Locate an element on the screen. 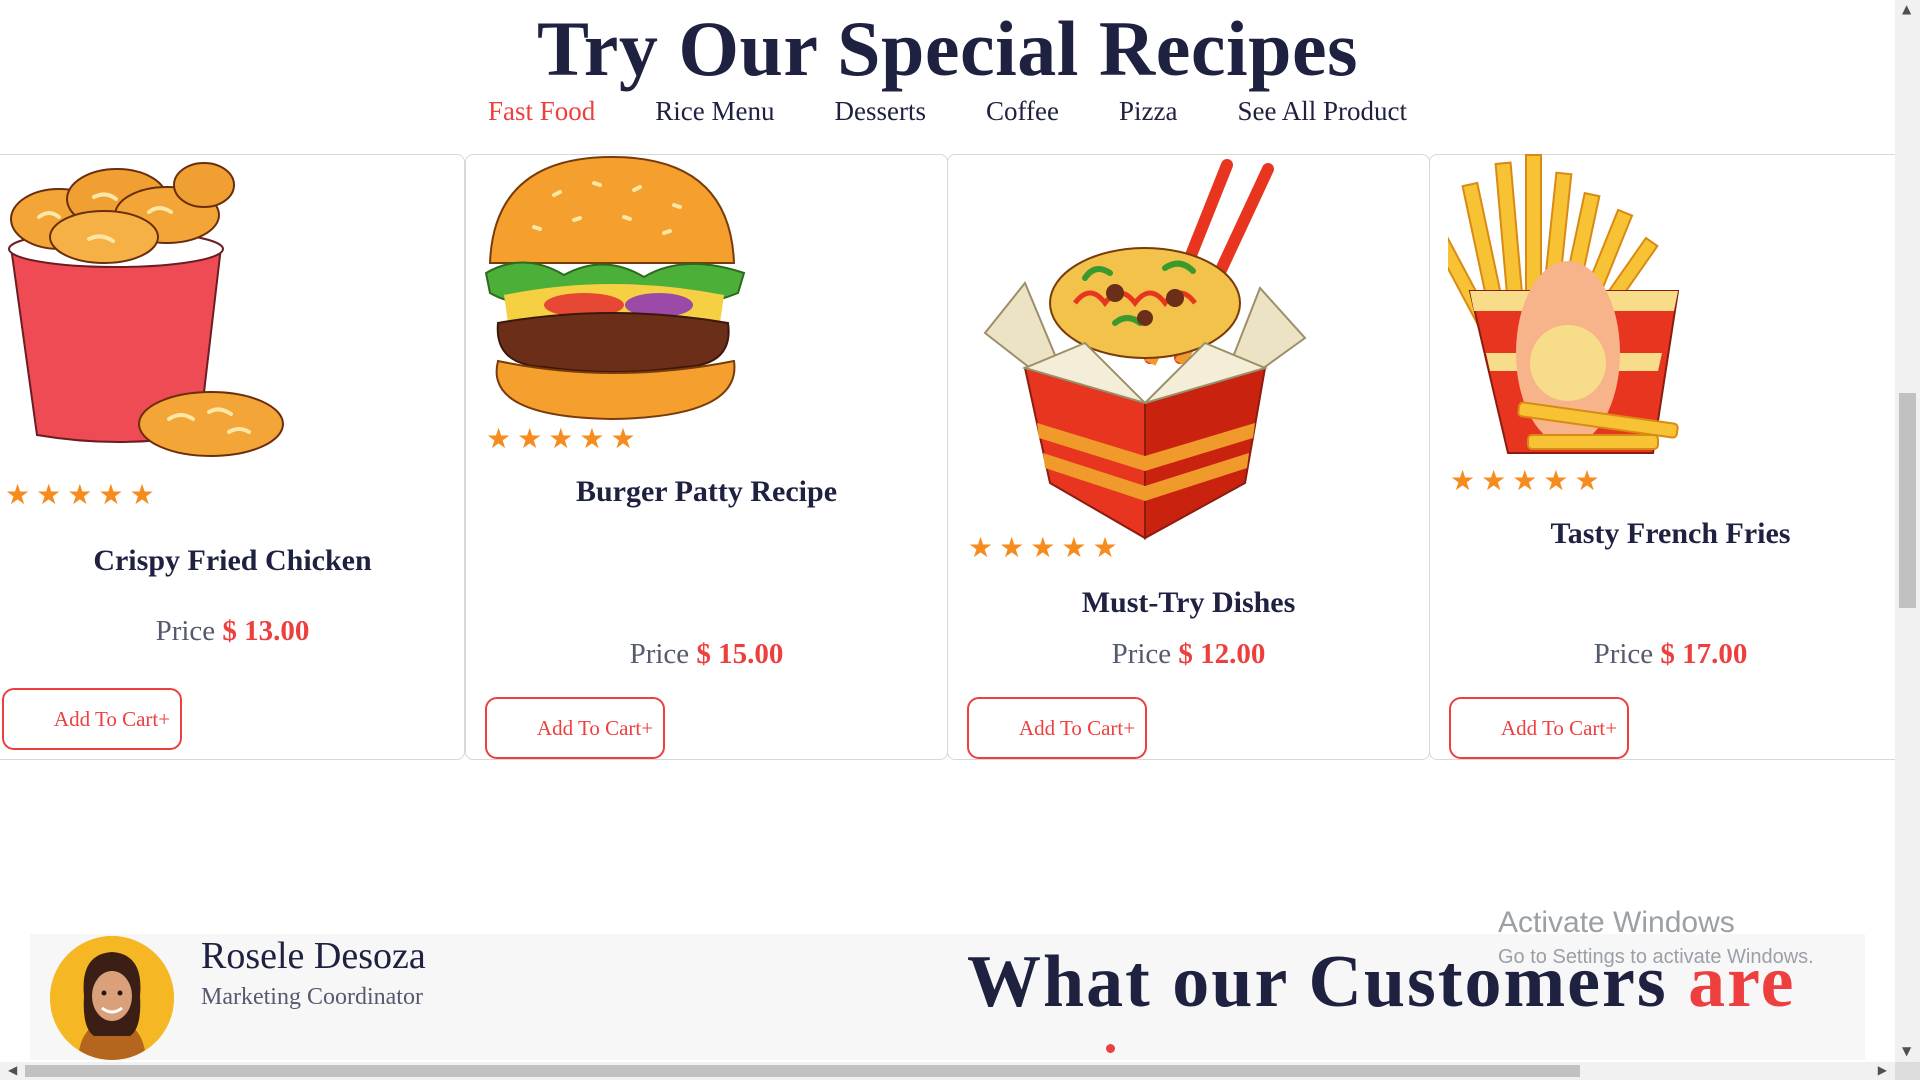  tab-rice-menu: Rice Menu is located at coordinates (714, 111).